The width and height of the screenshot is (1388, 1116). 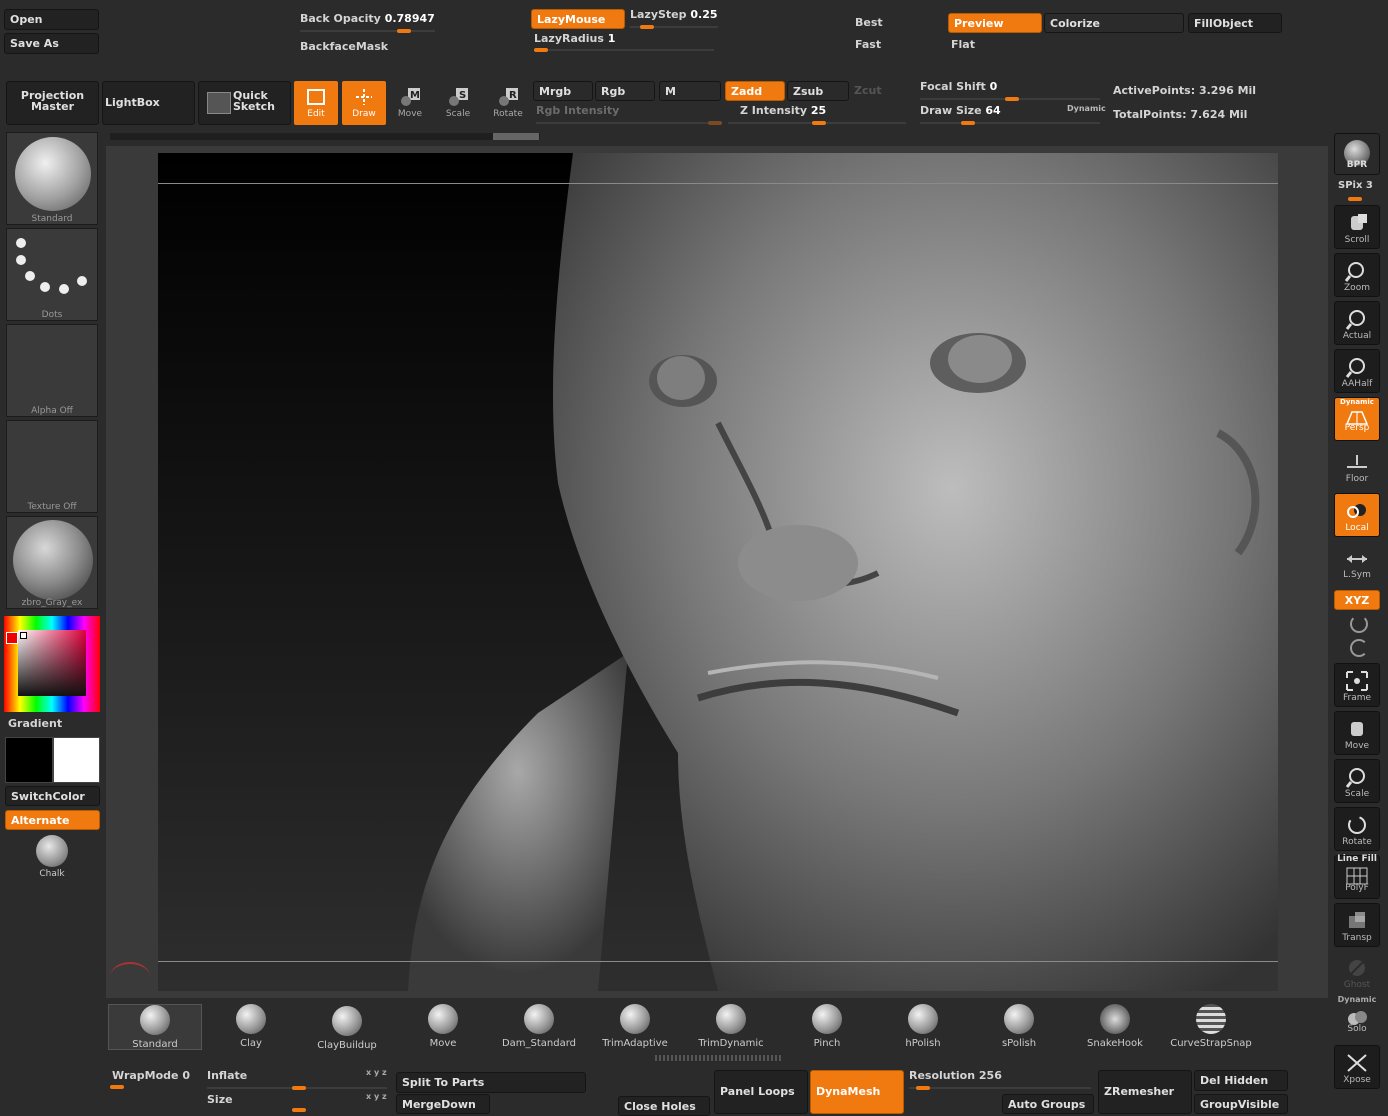 I want to click on mergedown-button: MergeDown, so click(x=443, y=1104).